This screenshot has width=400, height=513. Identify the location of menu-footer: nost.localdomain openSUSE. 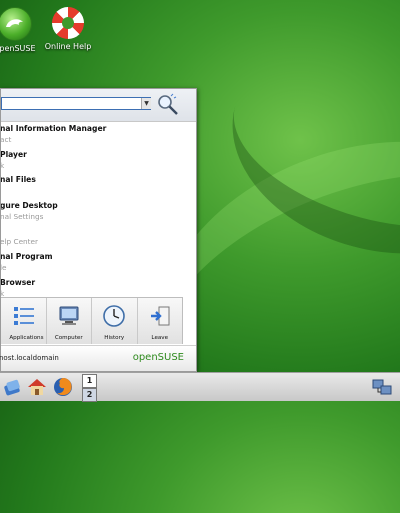
(98, 358).